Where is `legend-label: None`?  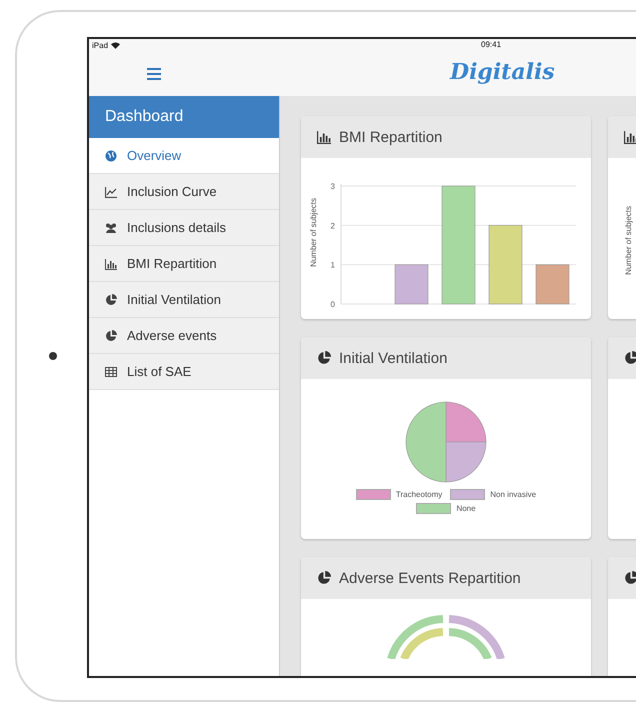
legend-label: None is located at coordinates (466, 508).